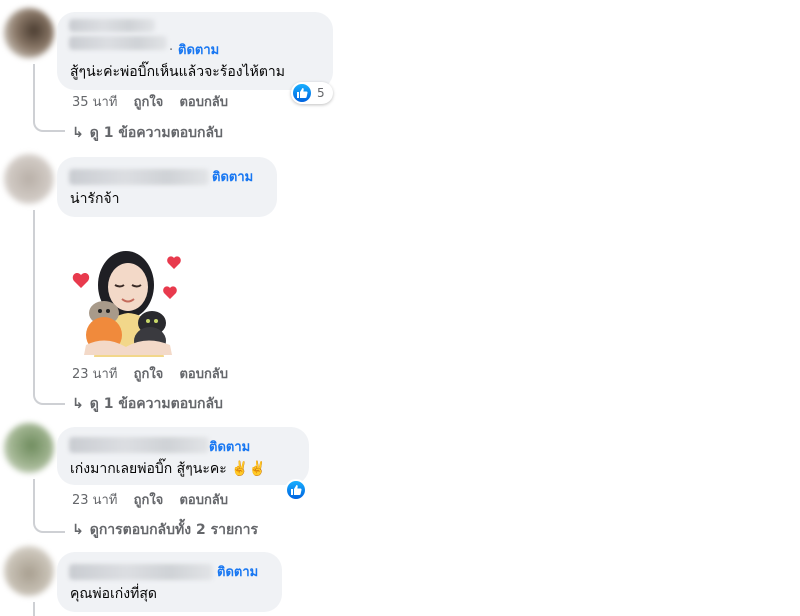 The width and height of the screenshot is (800, 616). Describe the element at coordinates (167, 187) in the screenshot. I see `comment-bubble: ติดตาม น่ารักจ้า` at that location.